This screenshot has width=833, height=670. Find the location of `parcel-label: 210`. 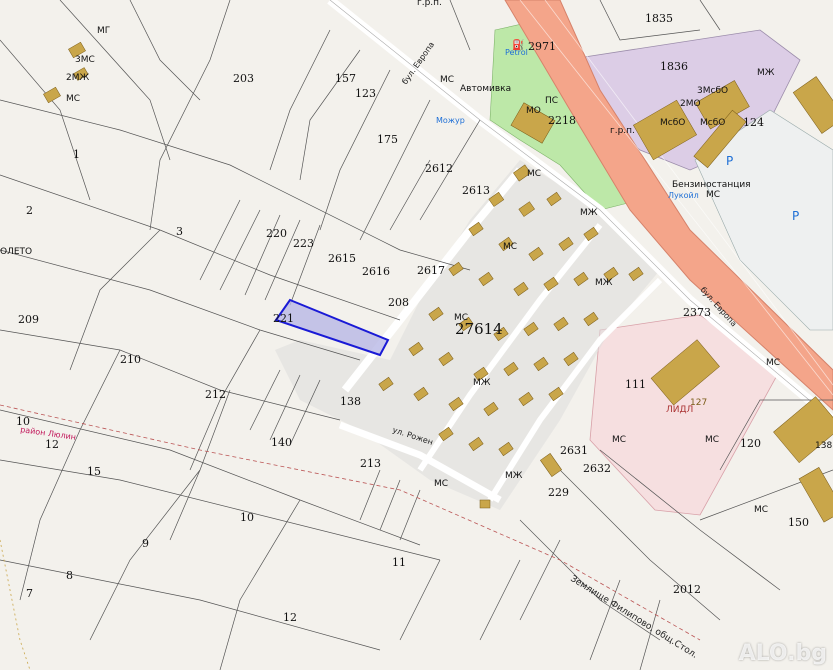

parcel-label: 210 is located at coordinates (130, 359).